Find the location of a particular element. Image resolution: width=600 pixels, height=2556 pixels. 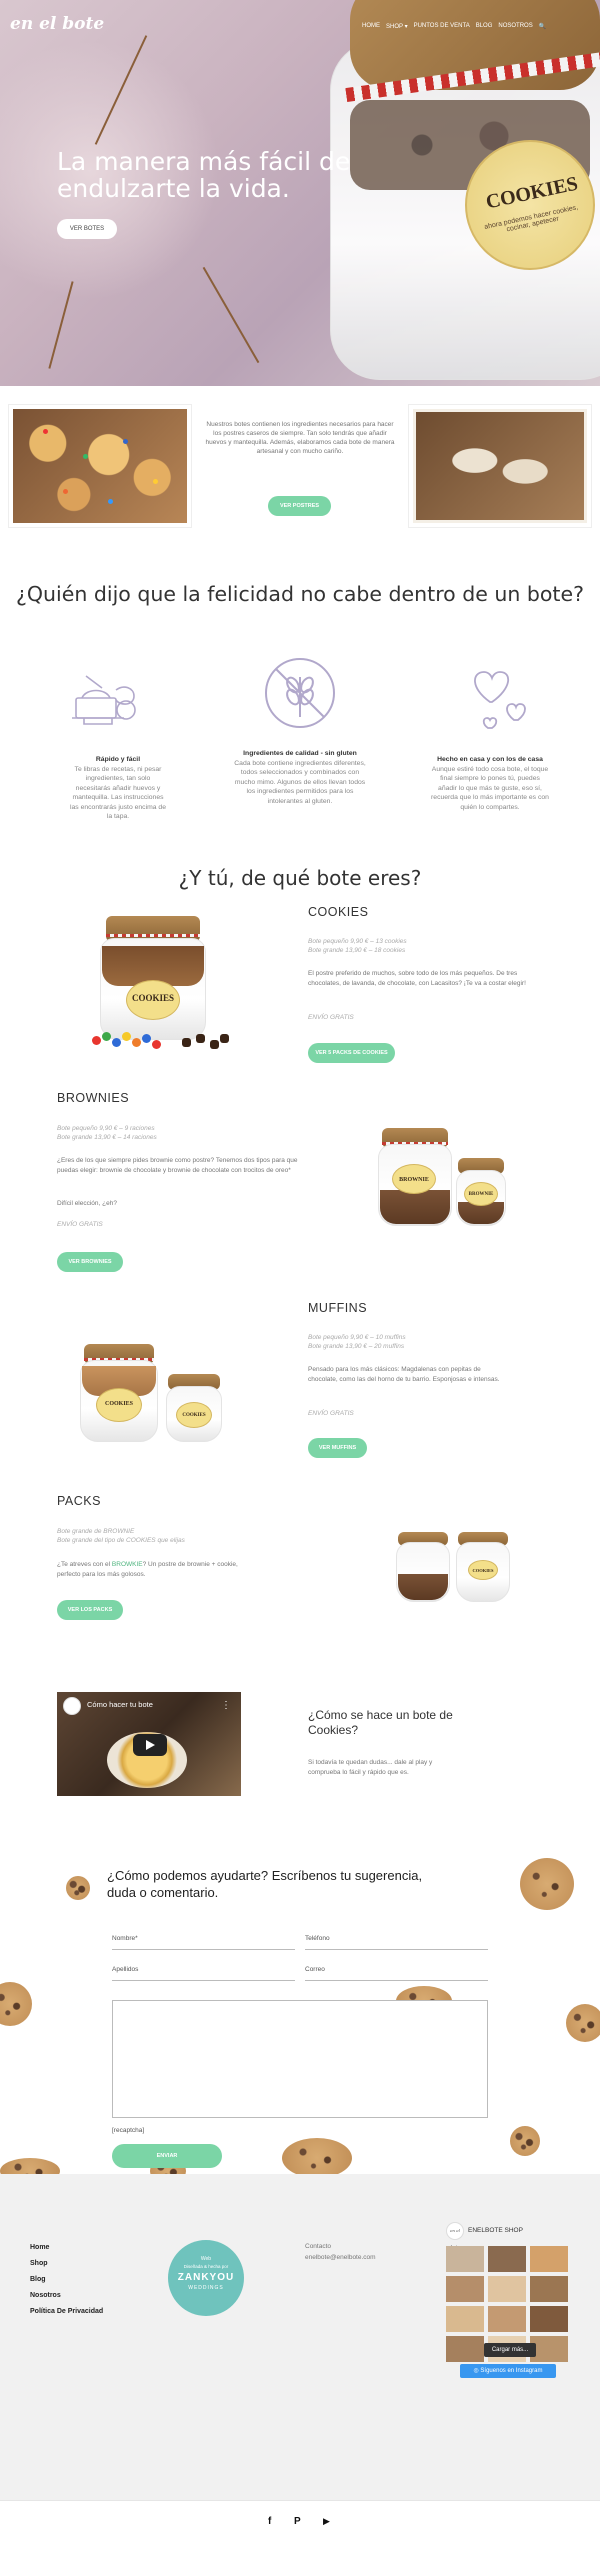

follow-instagram-label: Síguenos en Instagram is located at coordinates (511, 2371).